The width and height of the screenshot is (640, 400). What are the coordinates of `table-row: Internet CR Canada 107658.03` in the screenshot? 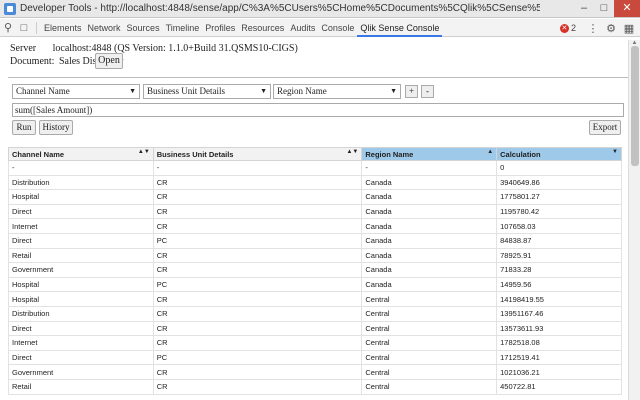 It's located at (315, 226).